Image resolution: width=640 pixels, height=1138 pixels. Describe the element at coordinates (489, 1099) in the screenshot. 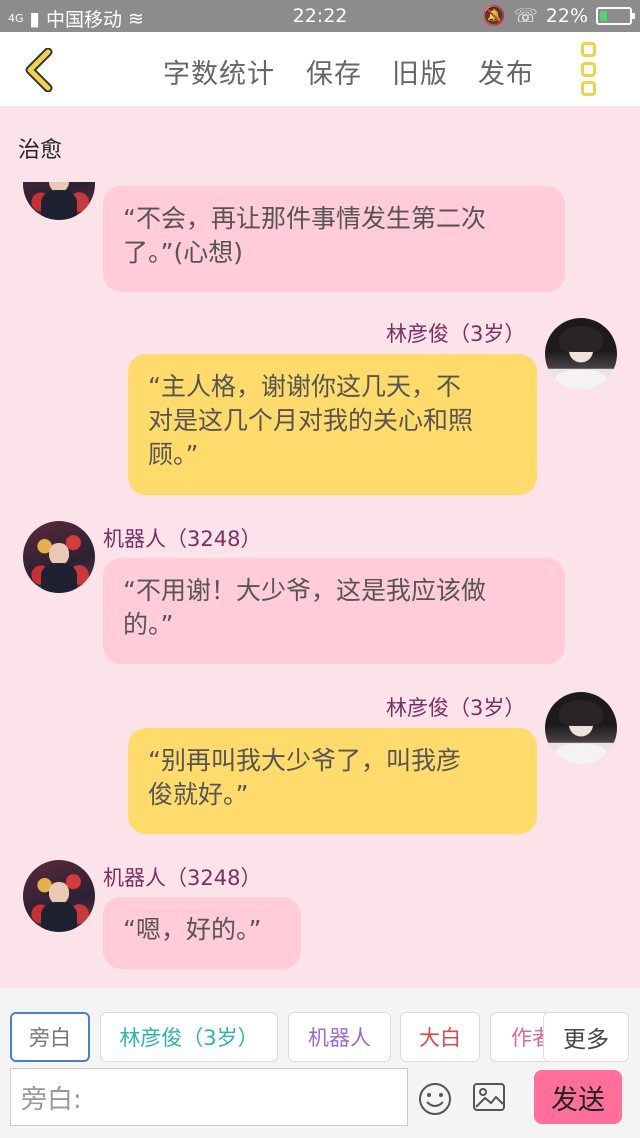

I see `image-icon` at that location.